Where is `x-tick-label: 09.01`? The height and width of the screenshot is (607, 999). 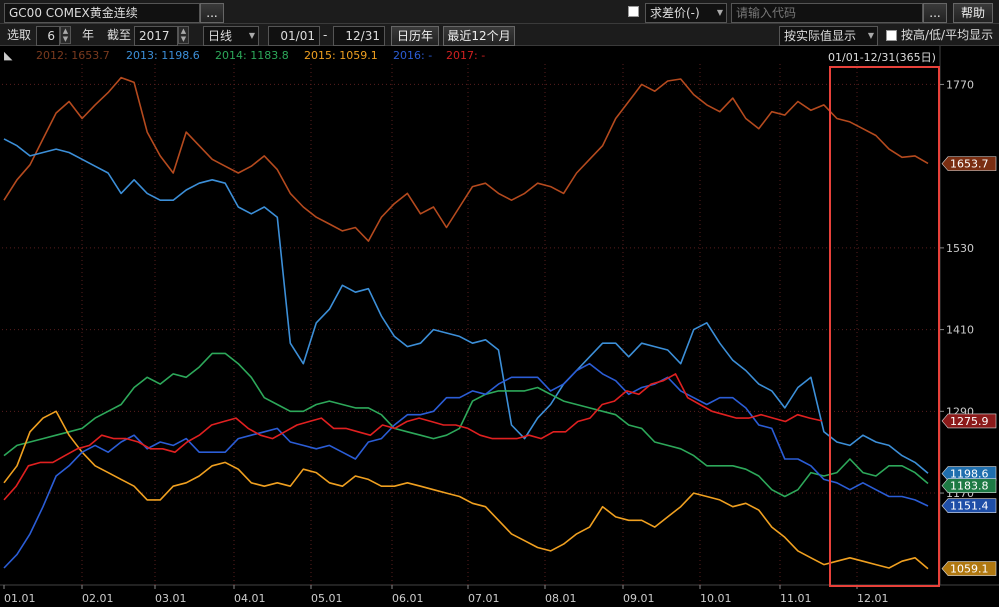 x-tick-label: 09.01 is located at coordinates (639, 598).